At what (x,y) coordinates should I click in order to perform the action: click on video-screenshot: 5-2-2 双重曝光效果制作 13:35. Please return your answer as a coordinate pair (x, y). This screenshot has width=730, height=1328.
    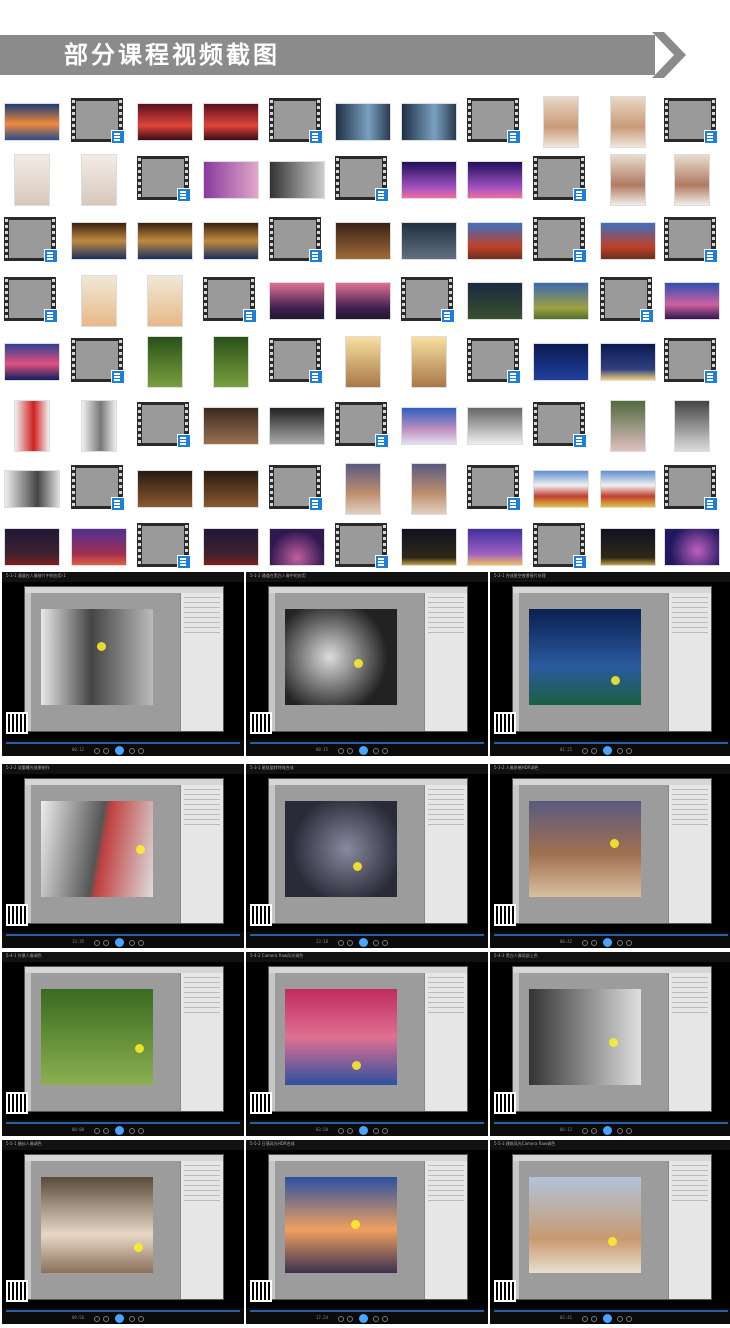
    Looking at the image, I should click on (123, 856).